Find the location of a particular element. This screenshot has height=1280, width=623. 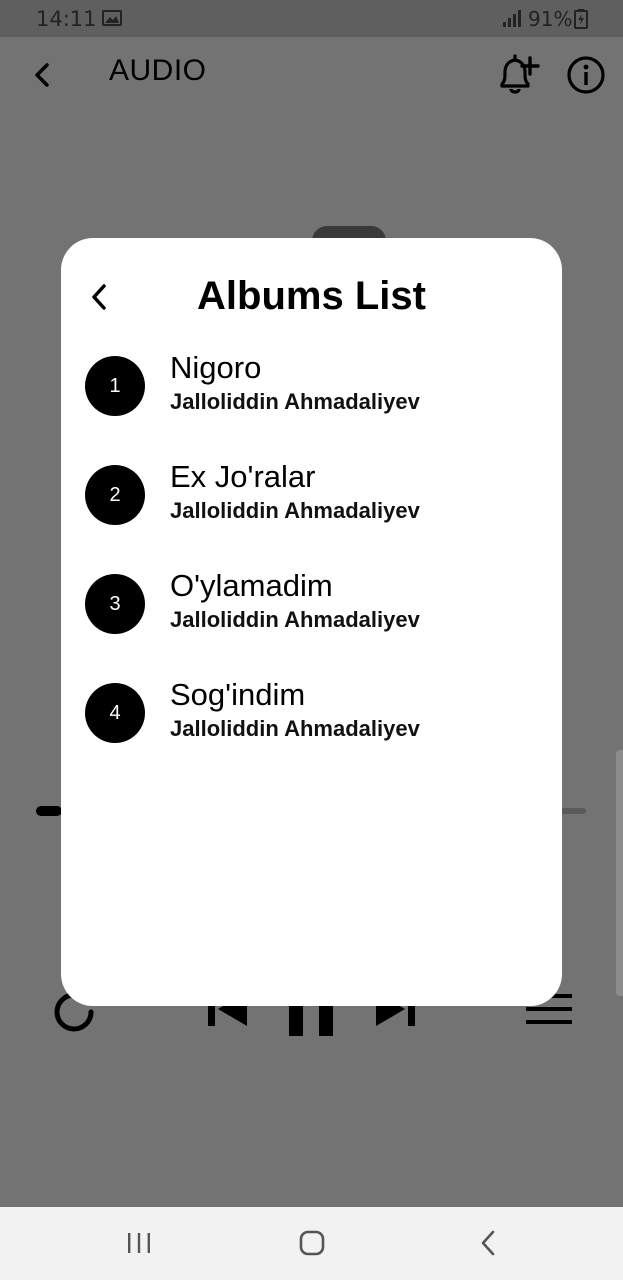

album-title: Nigoro is located at coordinates (216, 367).